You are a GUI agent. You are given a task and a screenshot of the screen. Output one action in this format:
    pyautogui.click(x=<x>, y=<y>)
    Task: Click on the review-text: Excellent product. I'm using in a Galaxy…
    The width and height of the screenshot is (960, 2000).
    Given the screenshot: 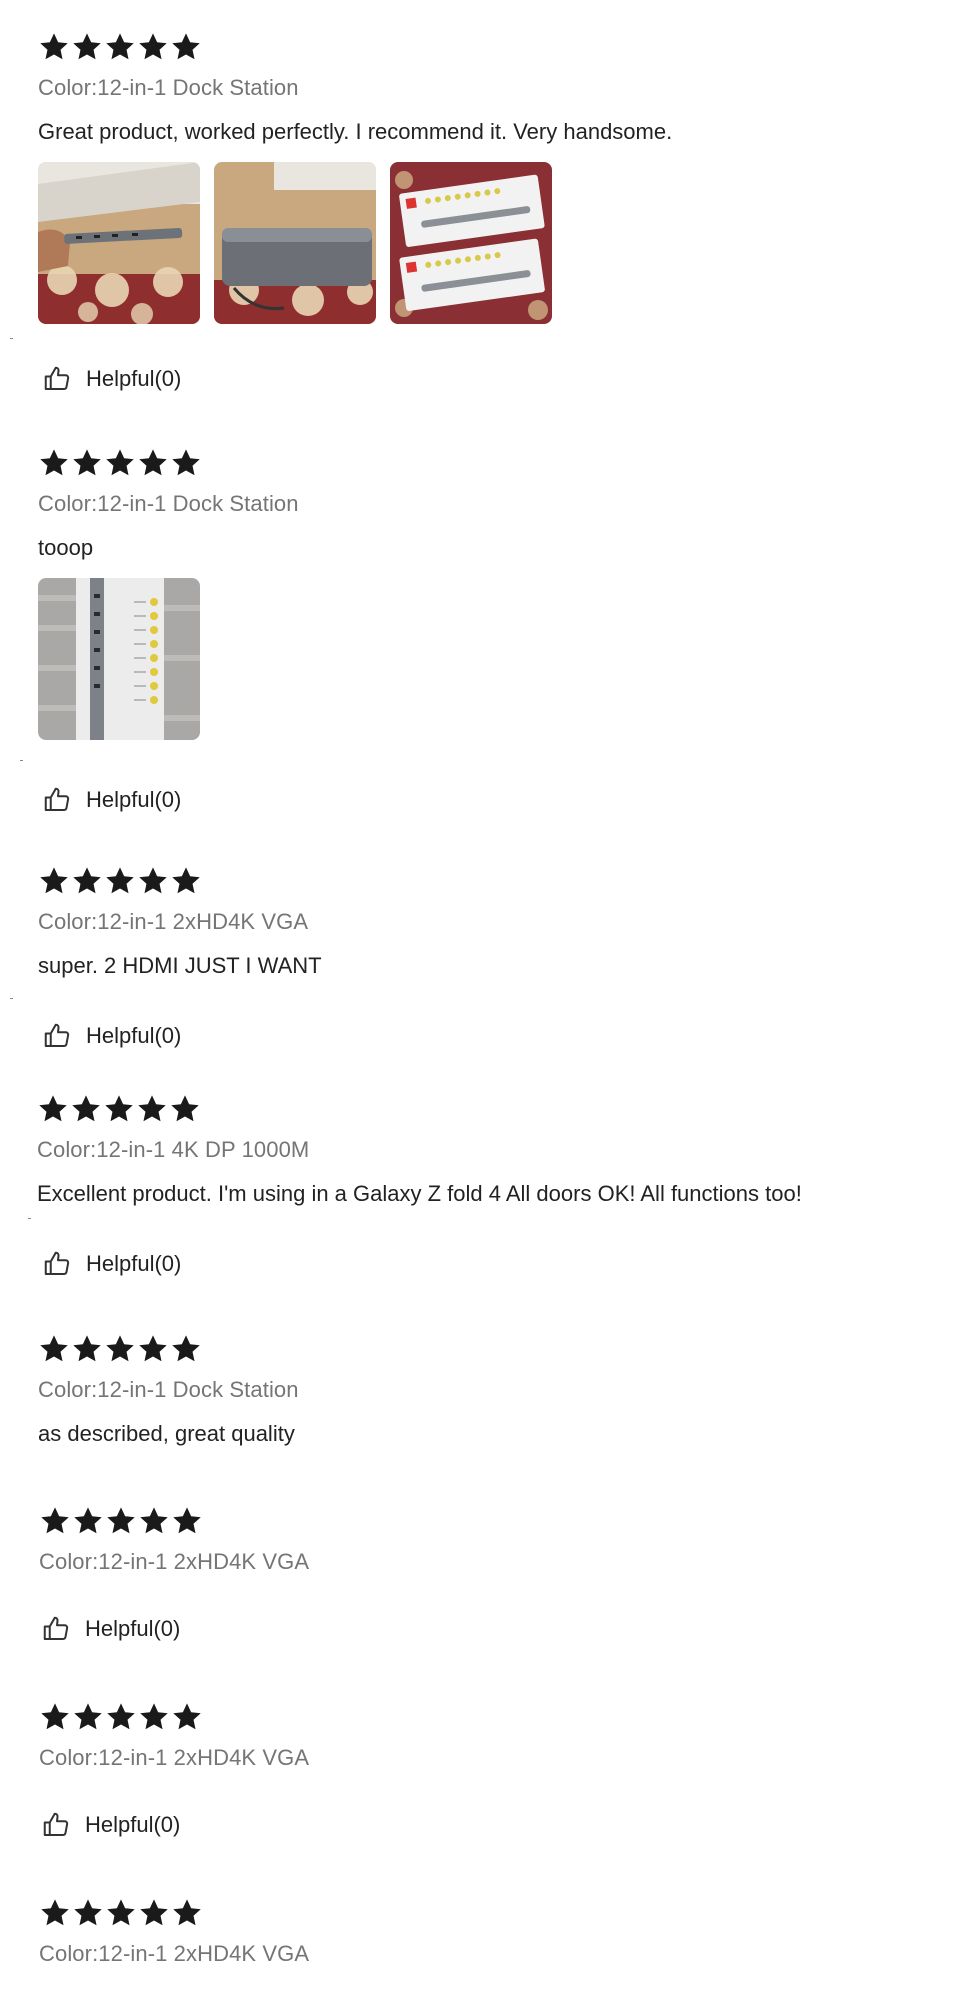 What is the action you would take?
    pyautogui.click(x=419, y=1193)
    